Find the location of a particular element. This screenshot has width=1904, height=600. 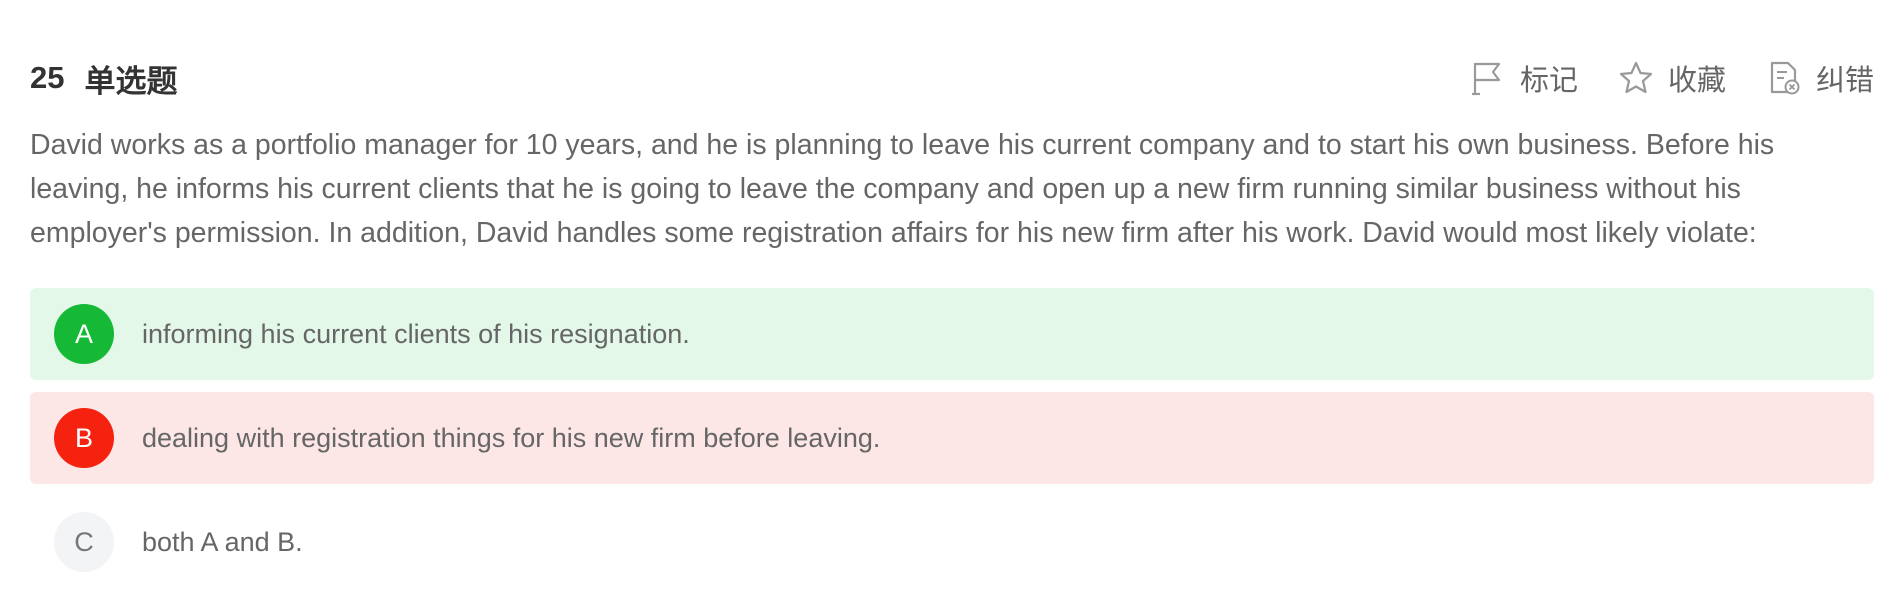

option-c: C both A and B. is located at coordinates (952, 542).